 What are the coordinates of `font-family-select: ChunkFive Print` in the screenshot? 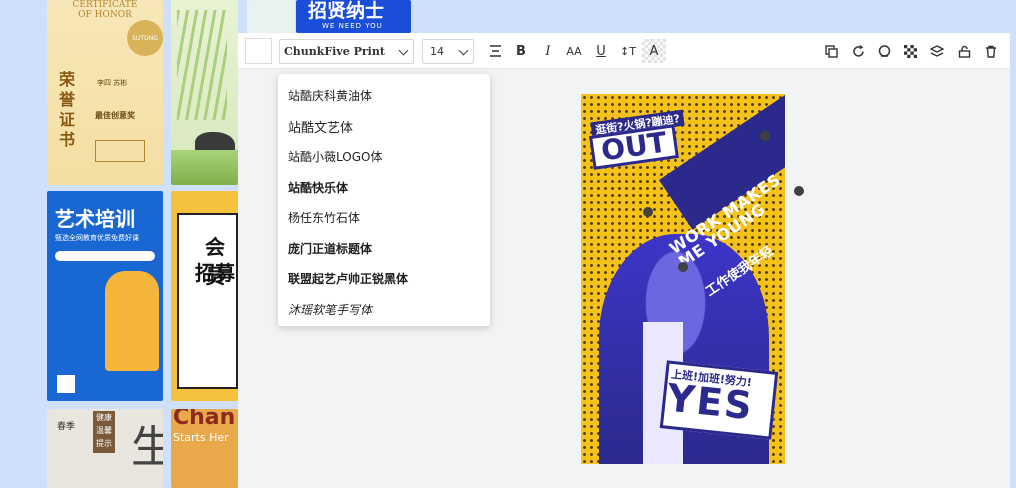 It's located at (346, 51).